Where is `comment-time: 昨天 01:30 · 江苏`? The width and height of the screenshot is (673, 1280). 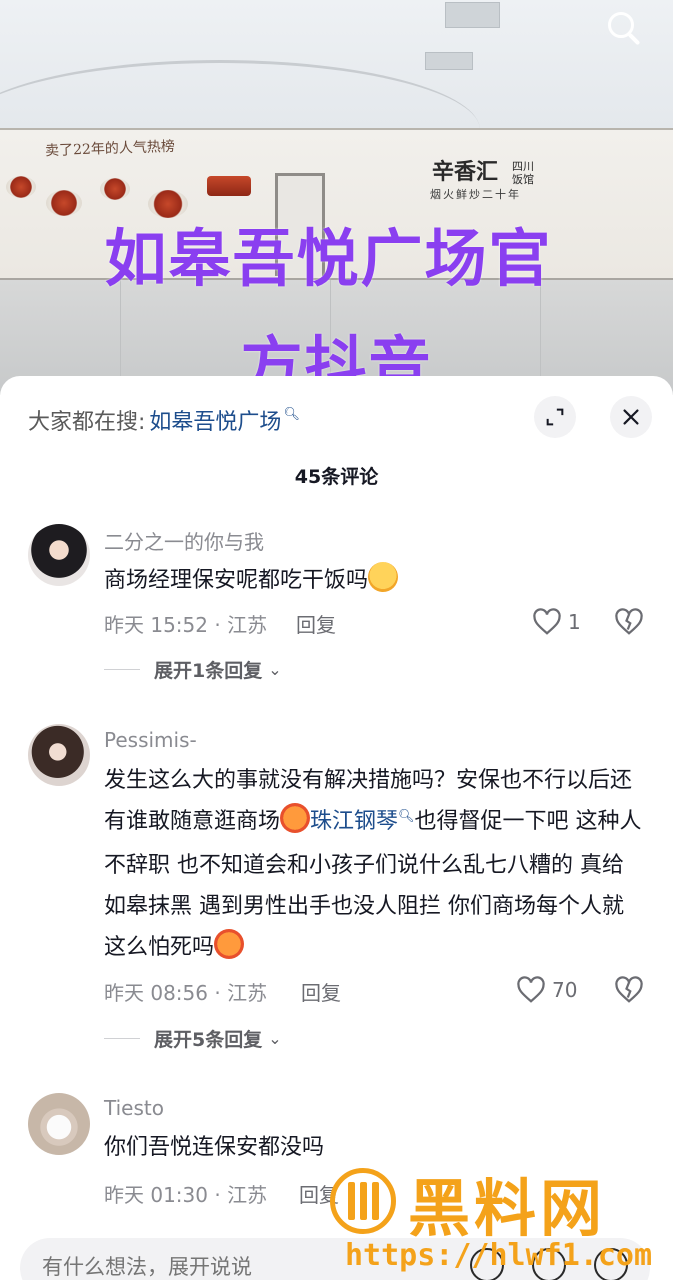 comment-time: 昨天 01:30 · 江苏 is located at coordinates (186, 1195).